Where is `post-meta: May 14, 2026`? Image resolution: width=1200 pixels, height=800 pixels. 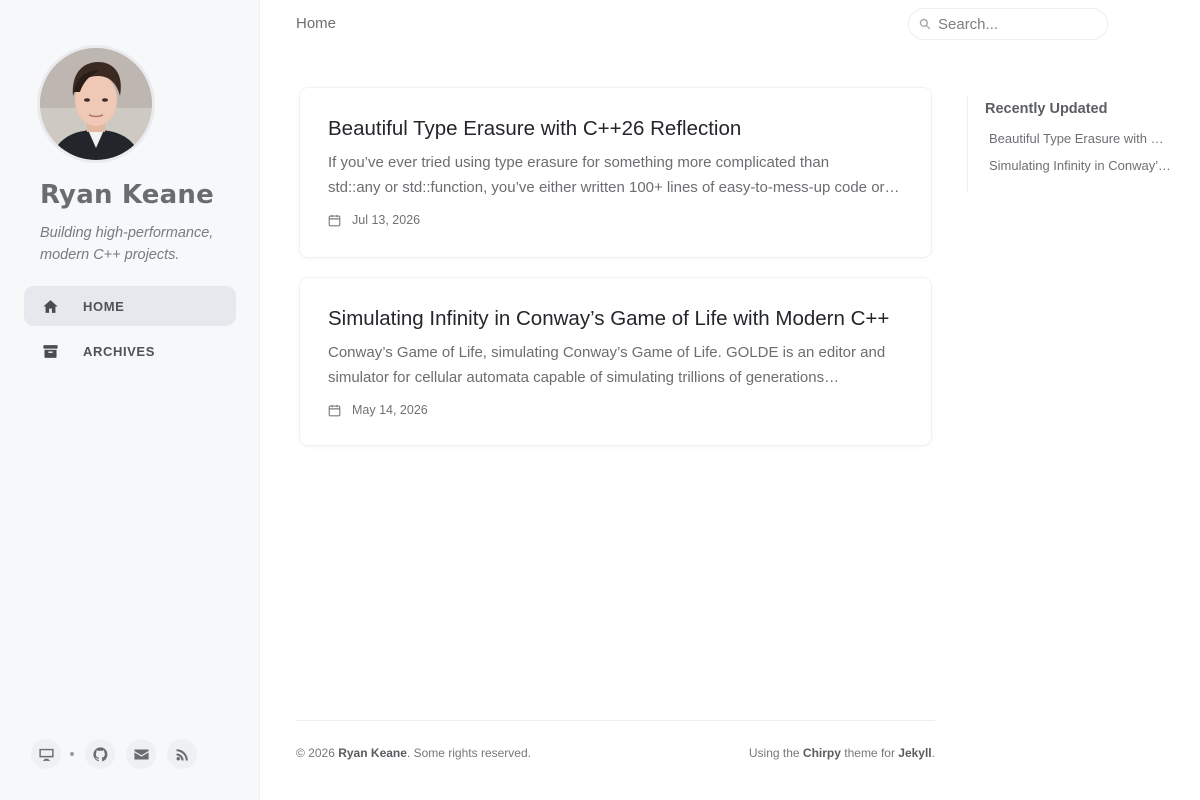 post-meta: May 14, 2026 is located at coordinates (615, 410).